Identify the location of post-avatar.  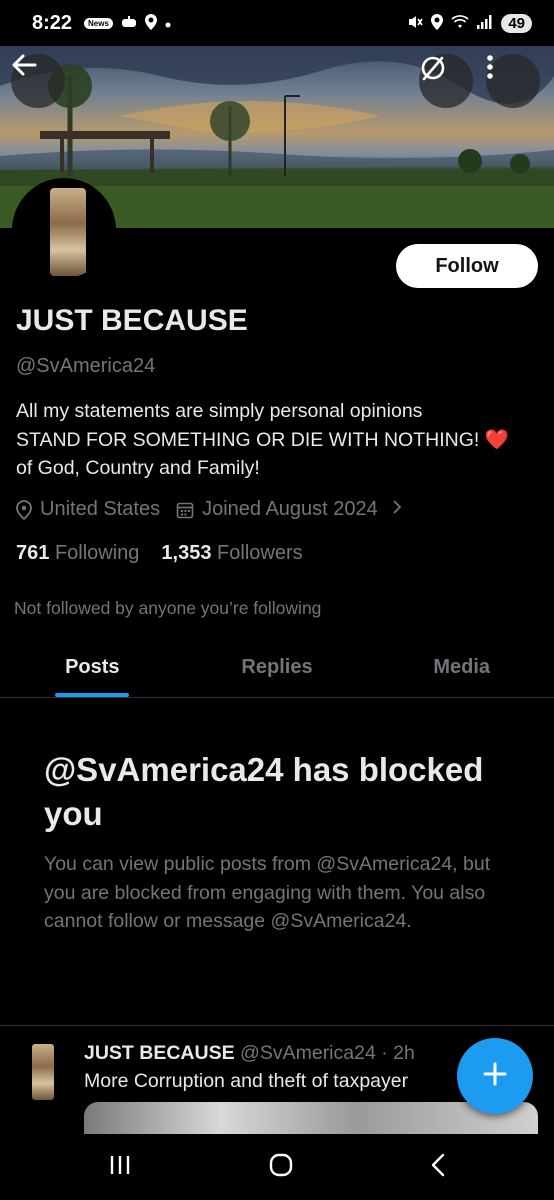
(43, 1072).